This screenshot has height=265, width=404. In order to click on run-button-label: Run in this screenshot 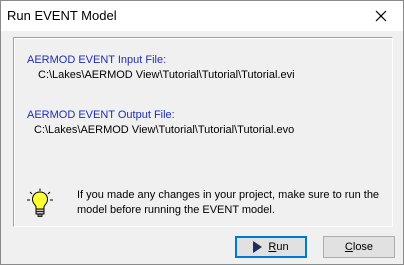, I will do `click(278, 247)`.